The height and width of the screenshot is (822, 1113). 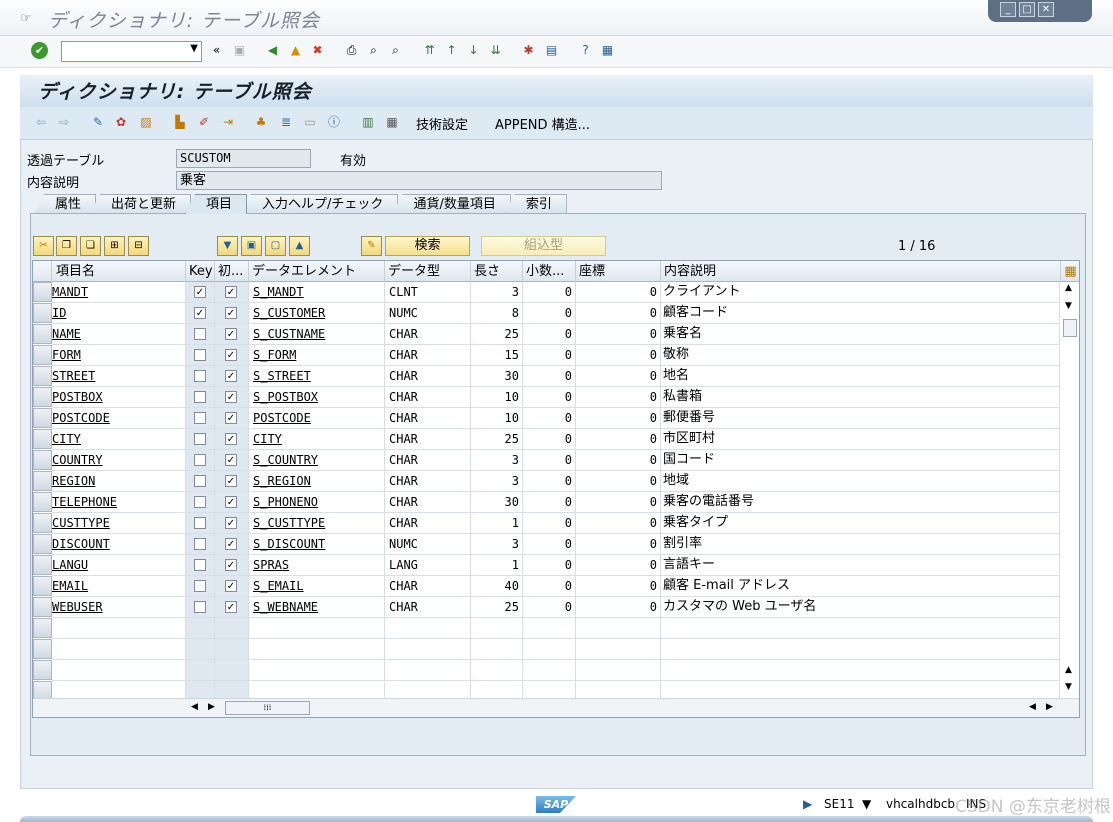 I want to click on col-key: Key, so click(x=200, y=271).